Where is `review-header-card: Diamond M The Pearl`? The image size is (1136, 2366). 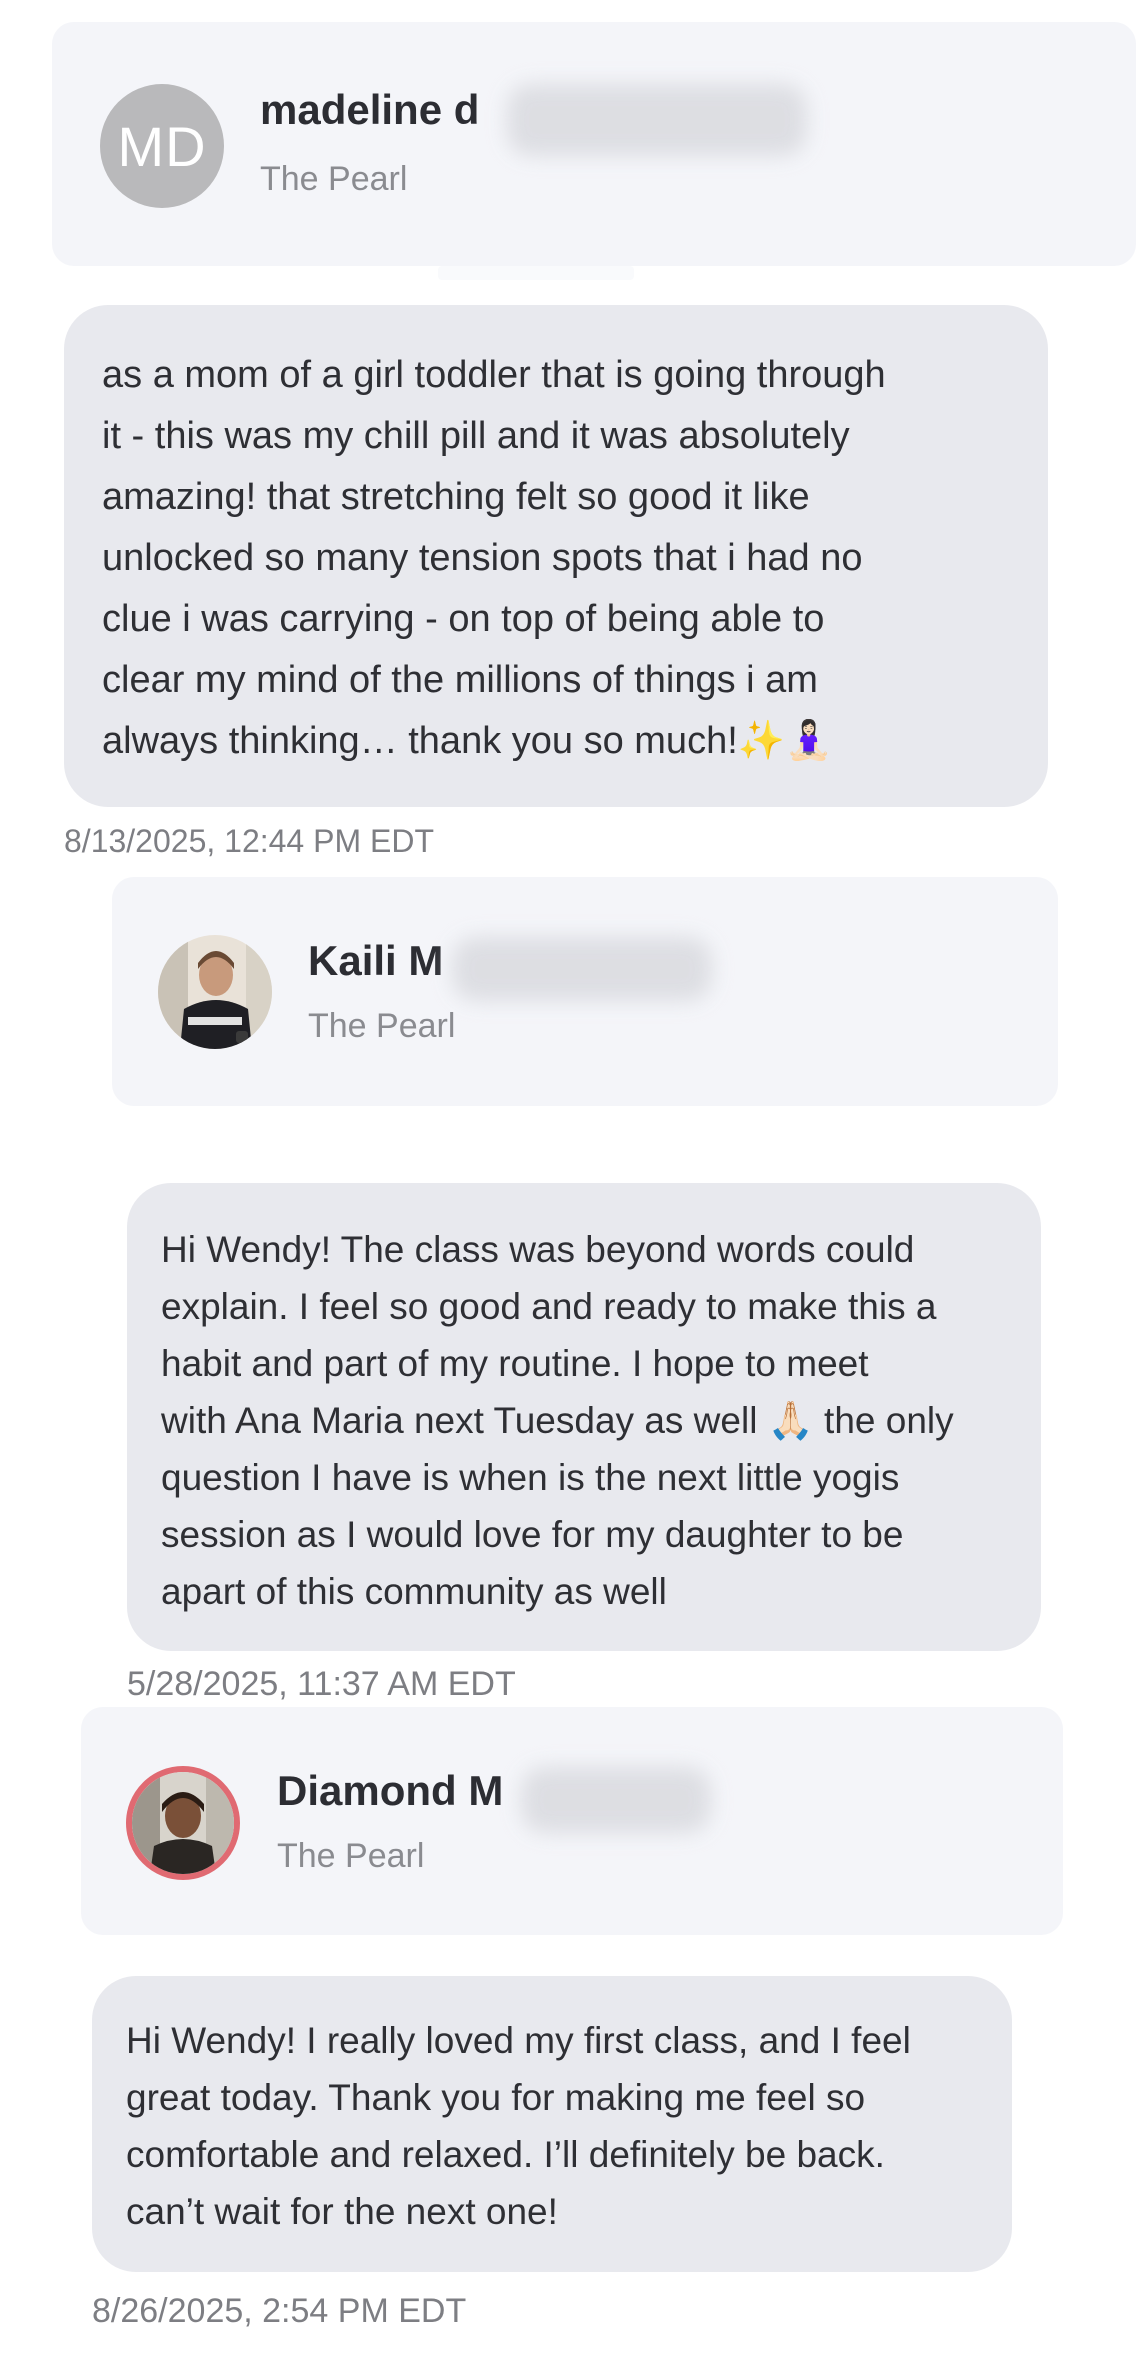 review-header-card: Diamond M The Pearl is located at coordinates (572, 1821).